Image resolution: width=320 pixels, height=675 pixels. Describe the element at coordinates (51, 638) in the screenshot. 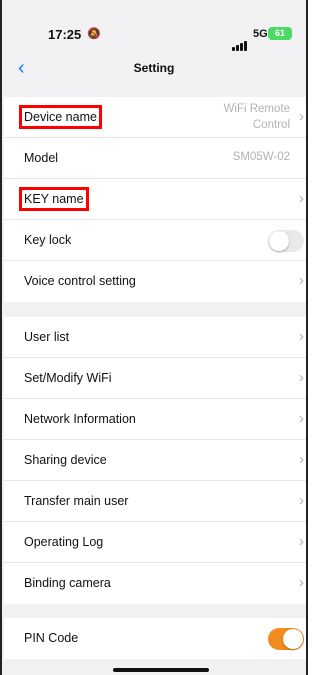

I see `pin-code-label: PIN Code` at that location.